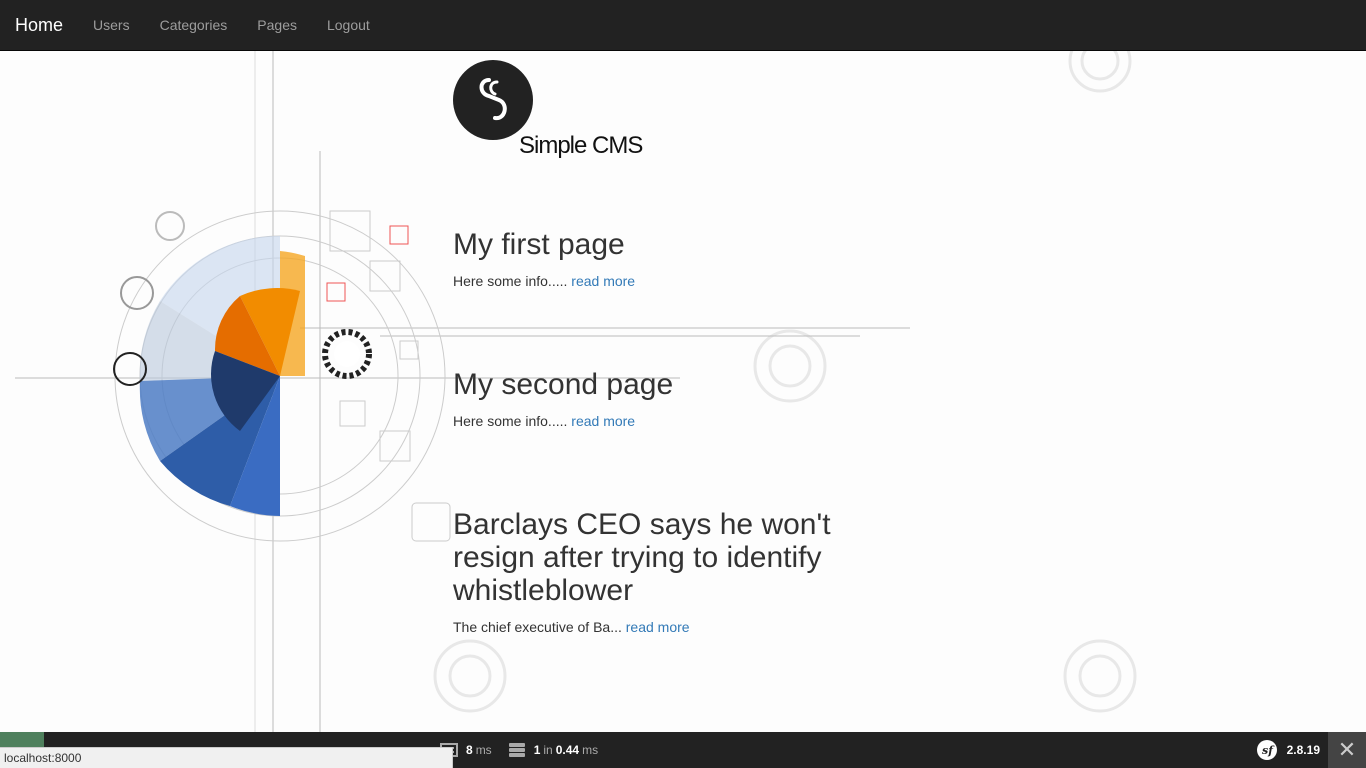 The height and width of the screenshot is (768, 1366). Describe the element at coordinates (226, 757) in the screenshot. I see `status-bar-url: localhost:8000` at that location.